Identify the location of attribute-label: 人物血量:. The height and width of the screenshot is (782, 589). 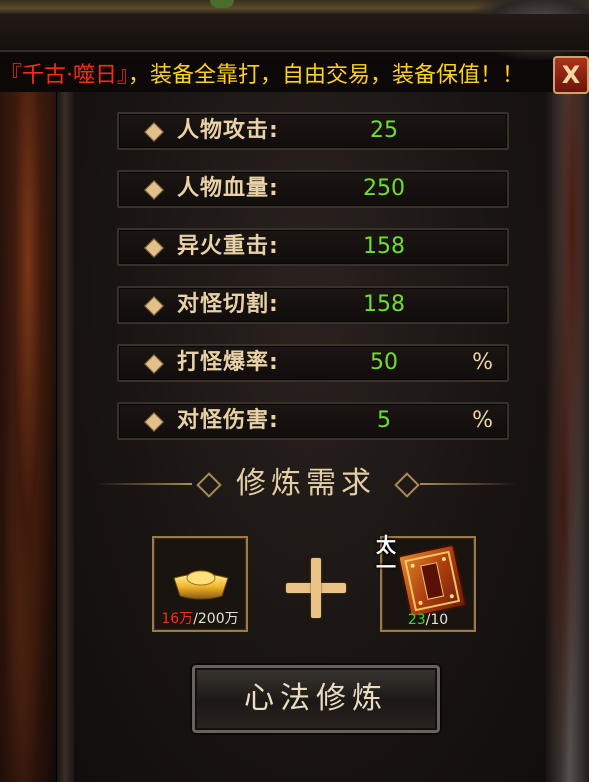
(228, 188).